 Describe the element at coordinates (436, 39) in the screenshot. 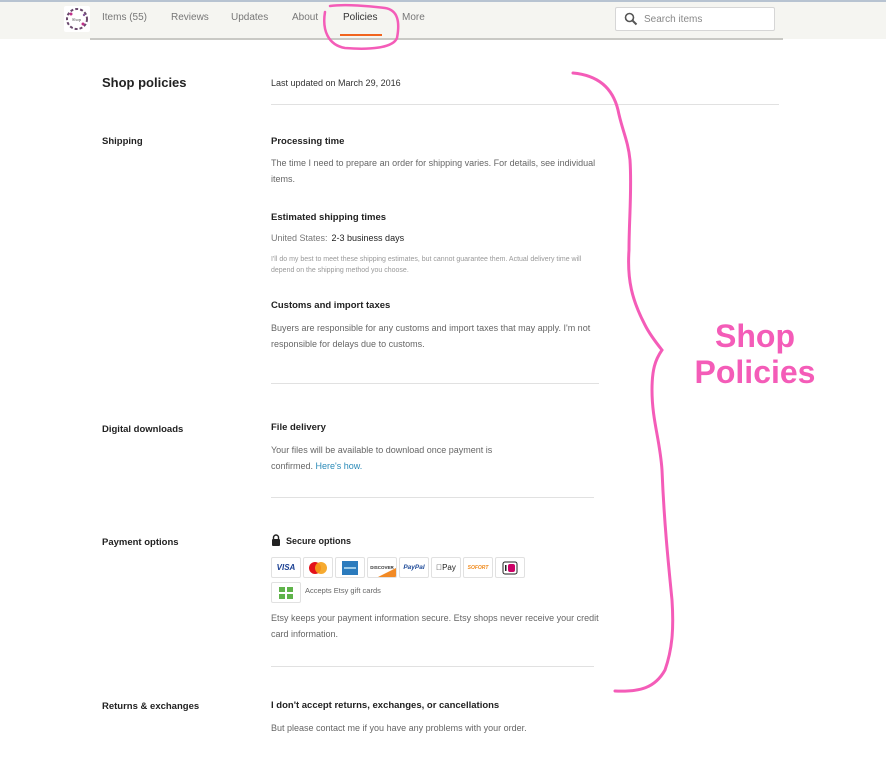

I see `nav-bar-shadow` at that location.